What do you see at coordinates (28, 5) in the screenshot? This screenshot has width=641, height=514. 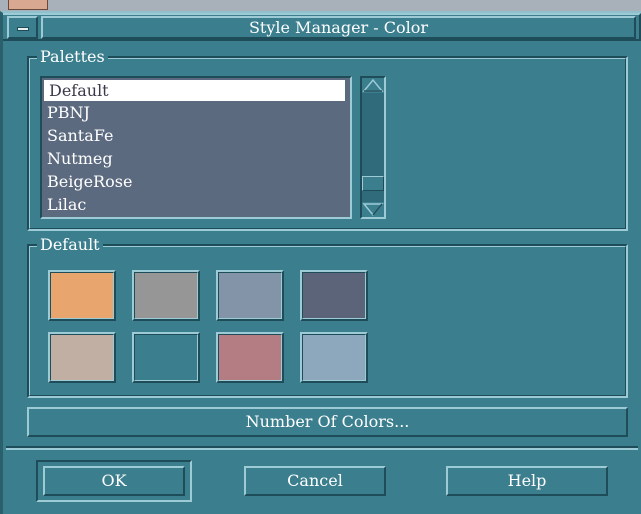 I see `desktop-panel-button` at bounding box center [28, 5].